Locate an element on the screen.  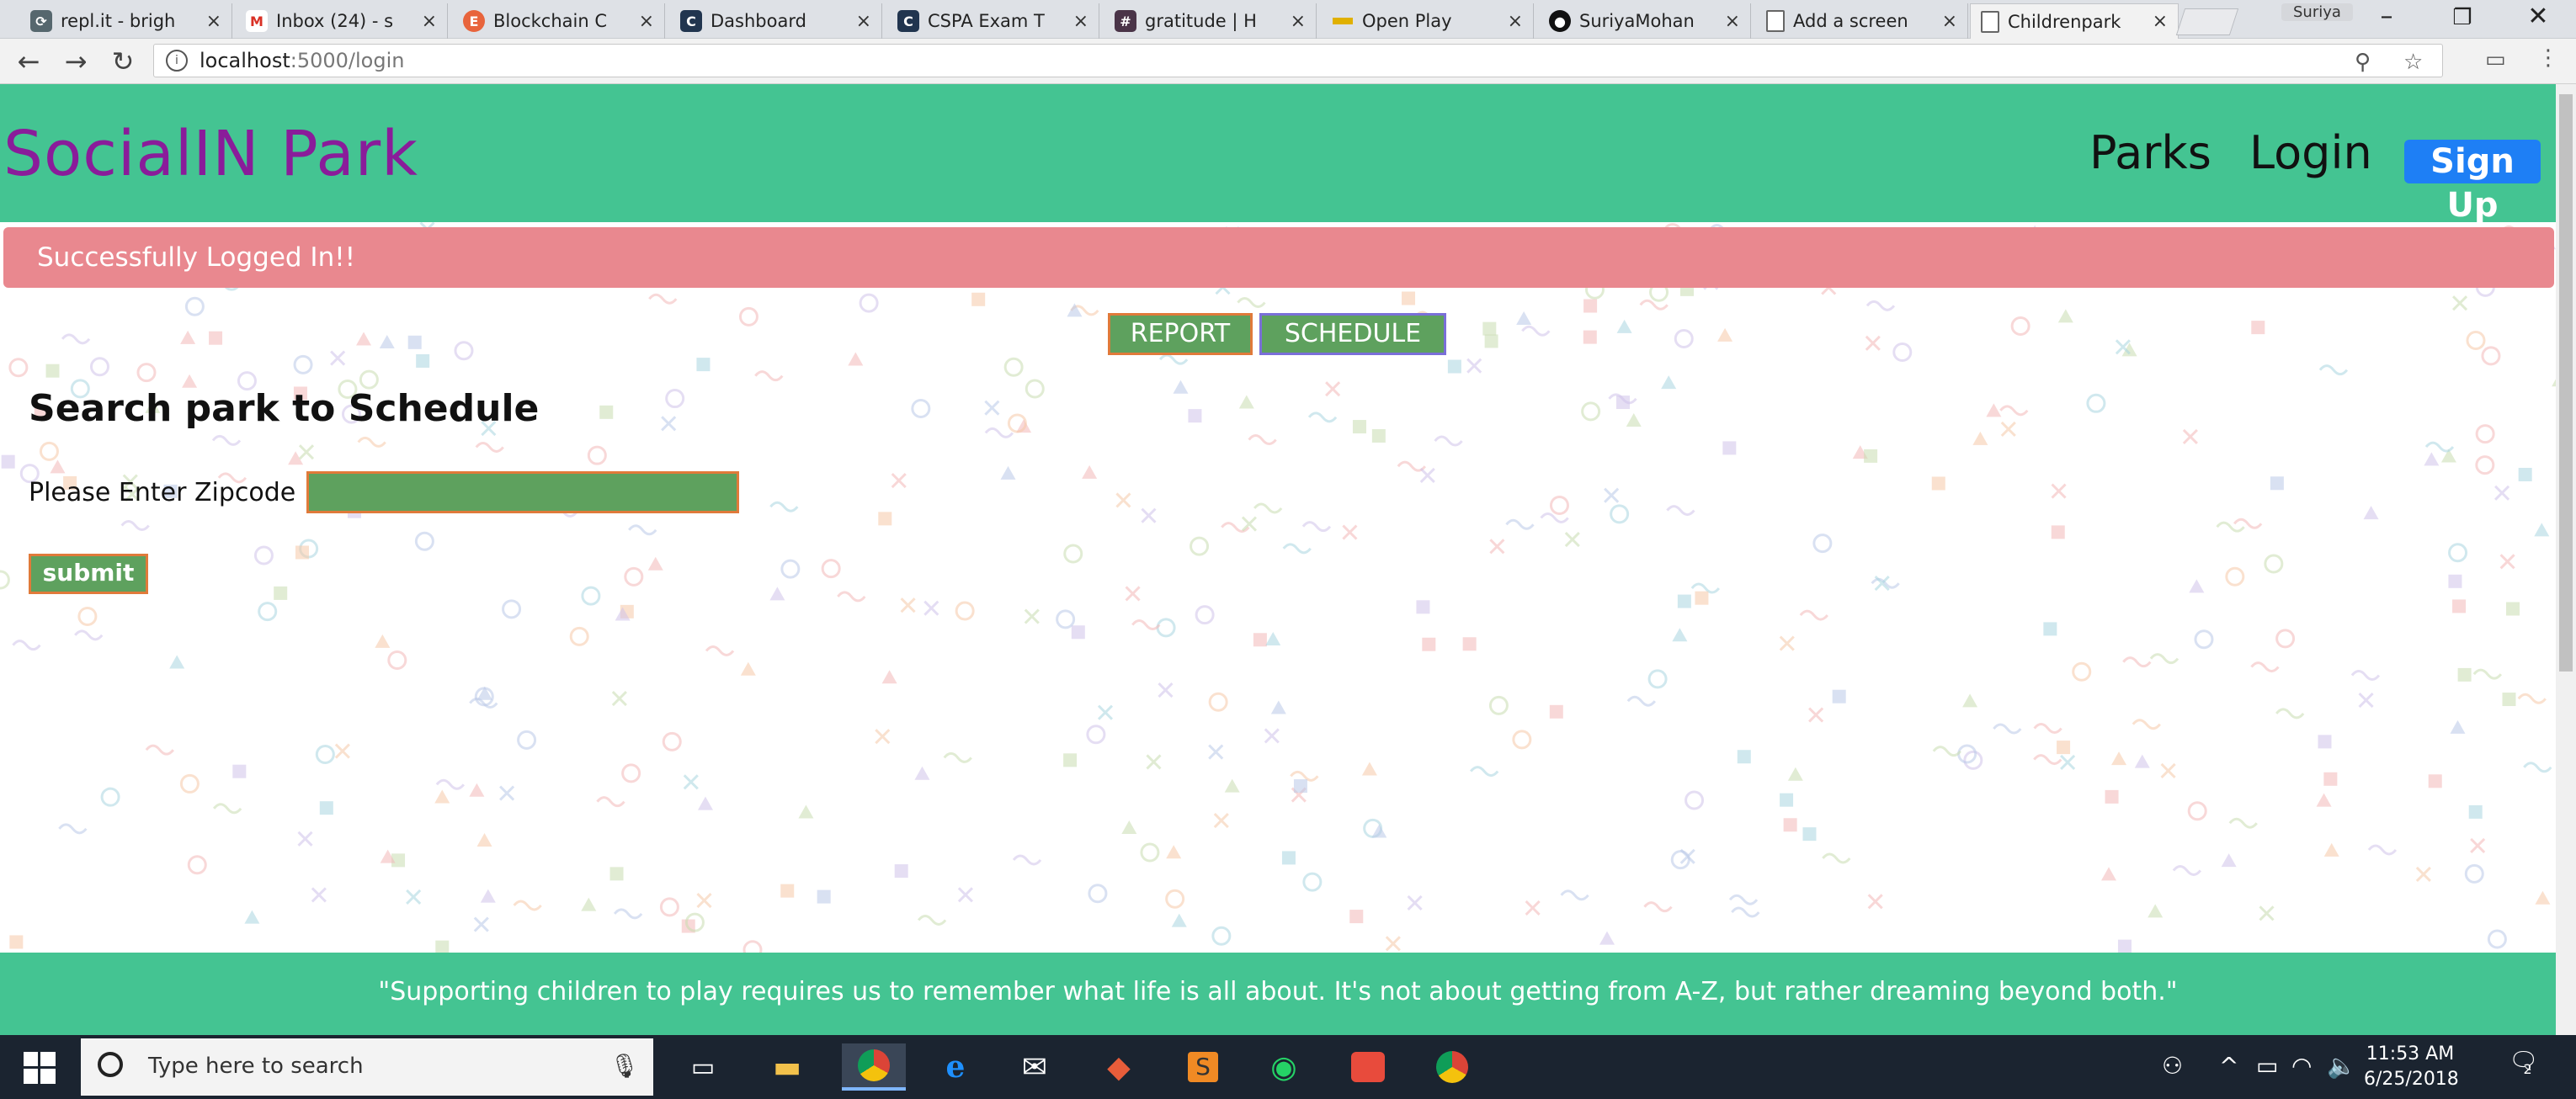
minimize-icon: – is located at coordinates (2387, 16).